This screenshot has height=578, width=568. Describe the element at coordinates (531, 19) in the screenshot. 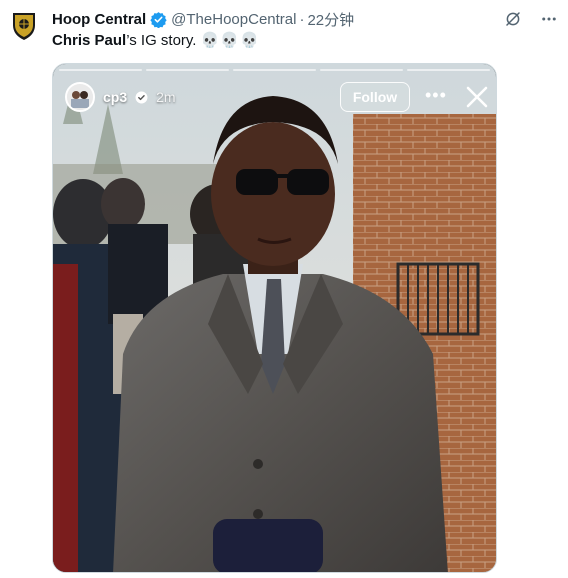

I see `tweet-actions-top` at that location.